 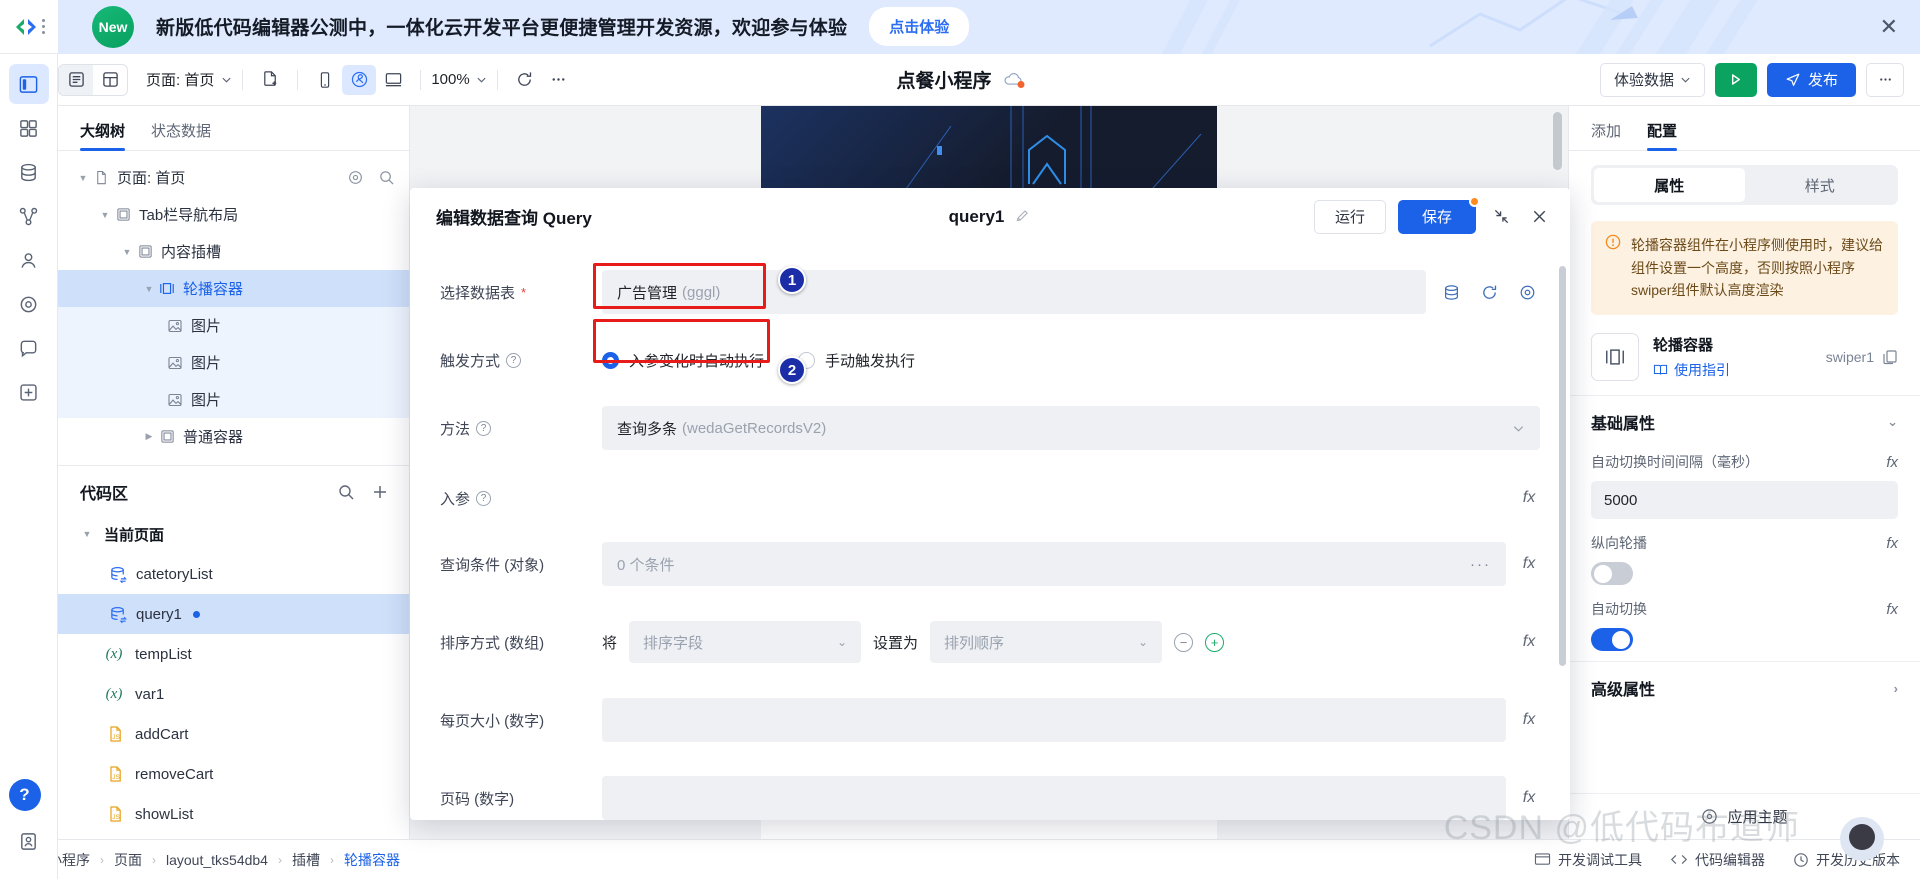 What do you see at coordinates (1612, 640) in the screenshot?
I see `prop-autoplay-toggle` at bounding box center [1612, 640].